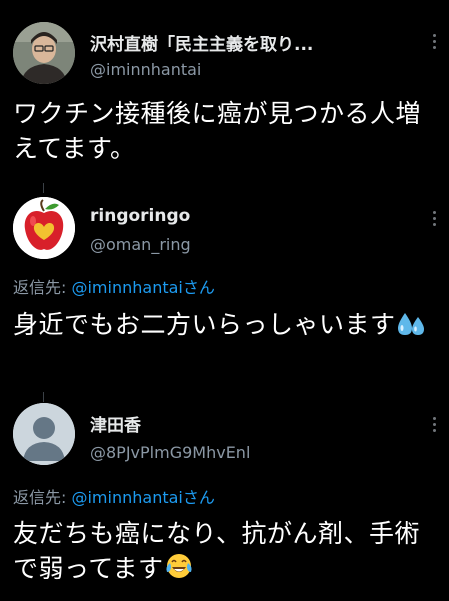 The width and height of the screenshot is (449, 601). Describe the element at coordinates (145, 69) in the screenshot. I see `user-handle: @iminnhantai` at that location.